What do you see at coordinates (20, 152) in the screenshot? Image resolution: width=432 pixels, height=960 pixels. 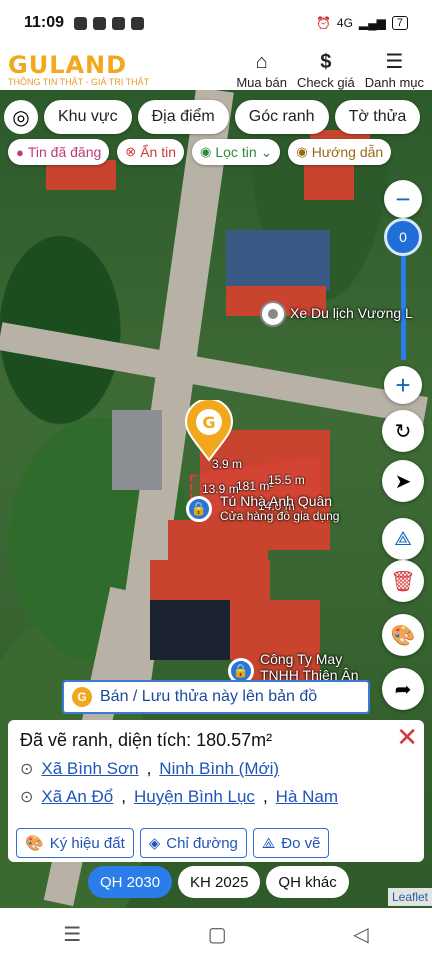 I see `post-icon: ●` at bounding box center [20, 152].